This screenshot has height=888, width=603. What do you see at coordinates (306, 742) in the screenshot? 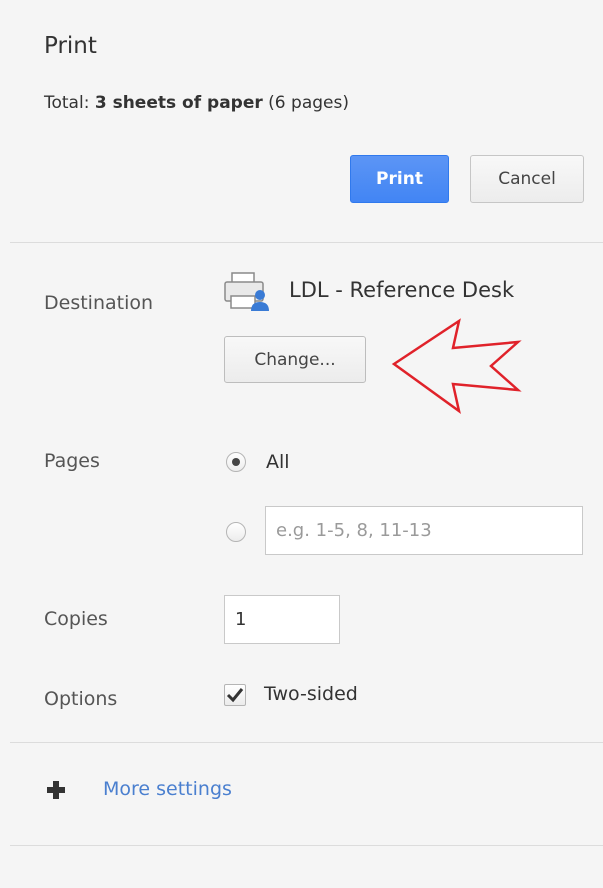
I see `options-divider` at bounding box center [306, 742].